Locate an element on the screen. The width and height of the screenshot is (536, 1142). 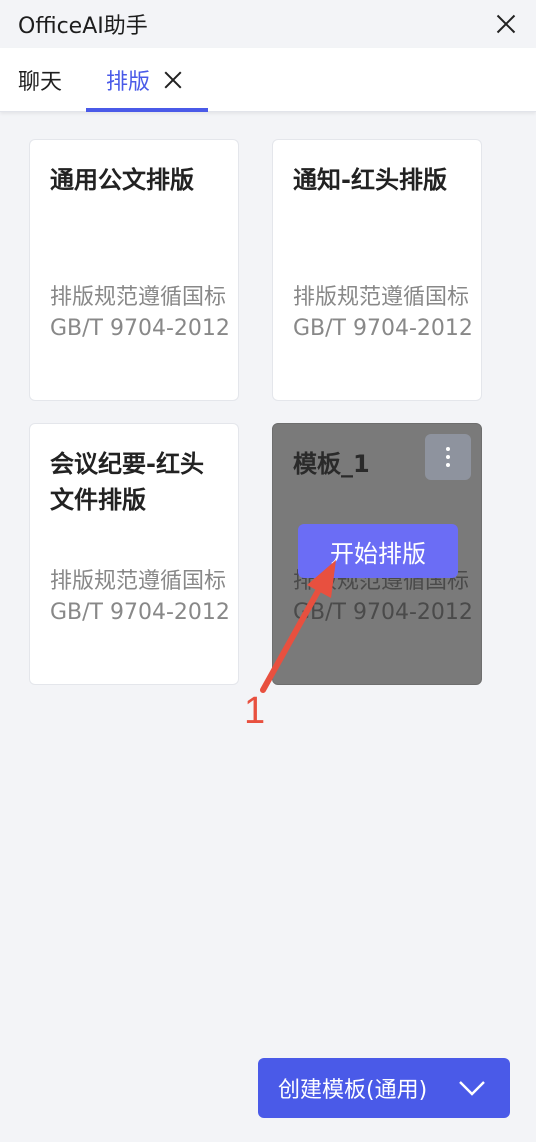
more-options-button is located at coordinates (448, 457).